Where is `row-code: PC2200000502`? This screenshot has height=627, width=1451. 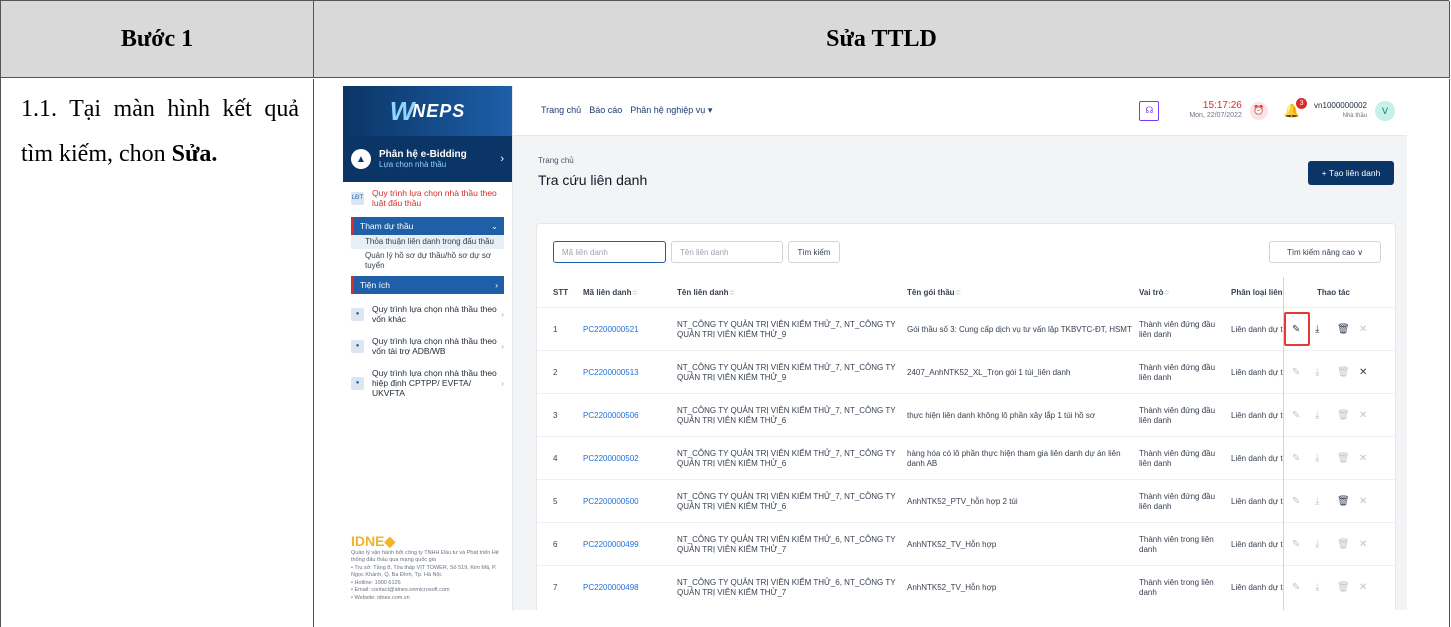
row-code: PC2200000502 is located at coordinates (628, 458).